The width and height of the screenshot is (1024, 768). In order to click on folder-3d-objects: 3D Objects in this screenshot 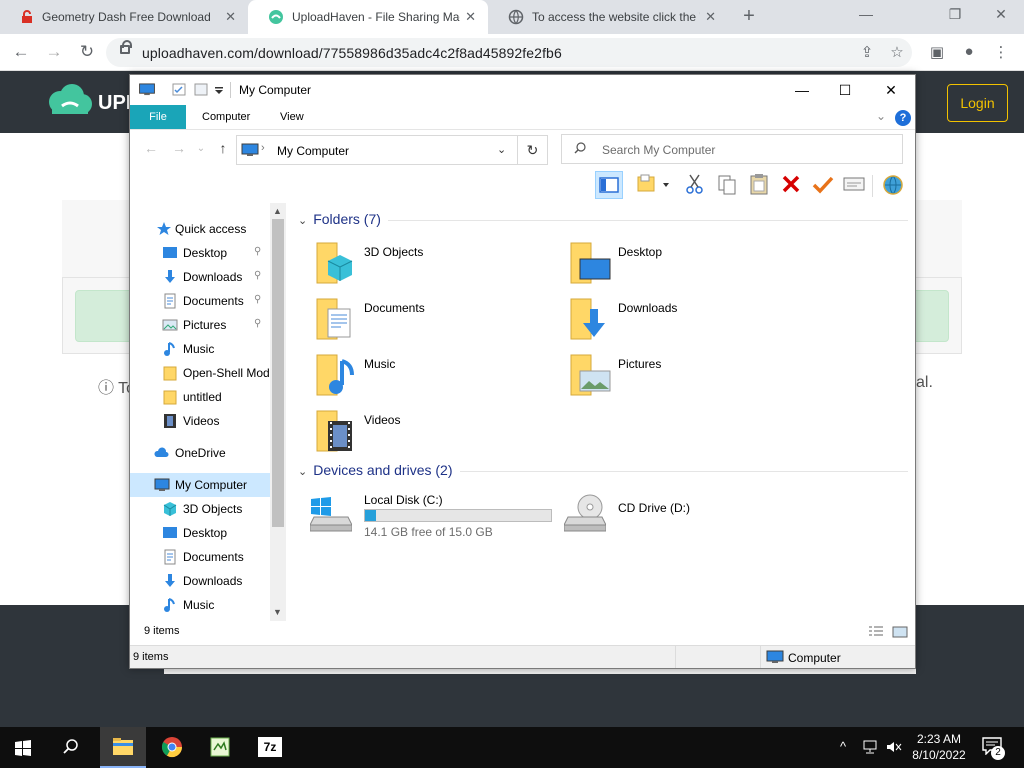, I will do `click(436, 267)`.